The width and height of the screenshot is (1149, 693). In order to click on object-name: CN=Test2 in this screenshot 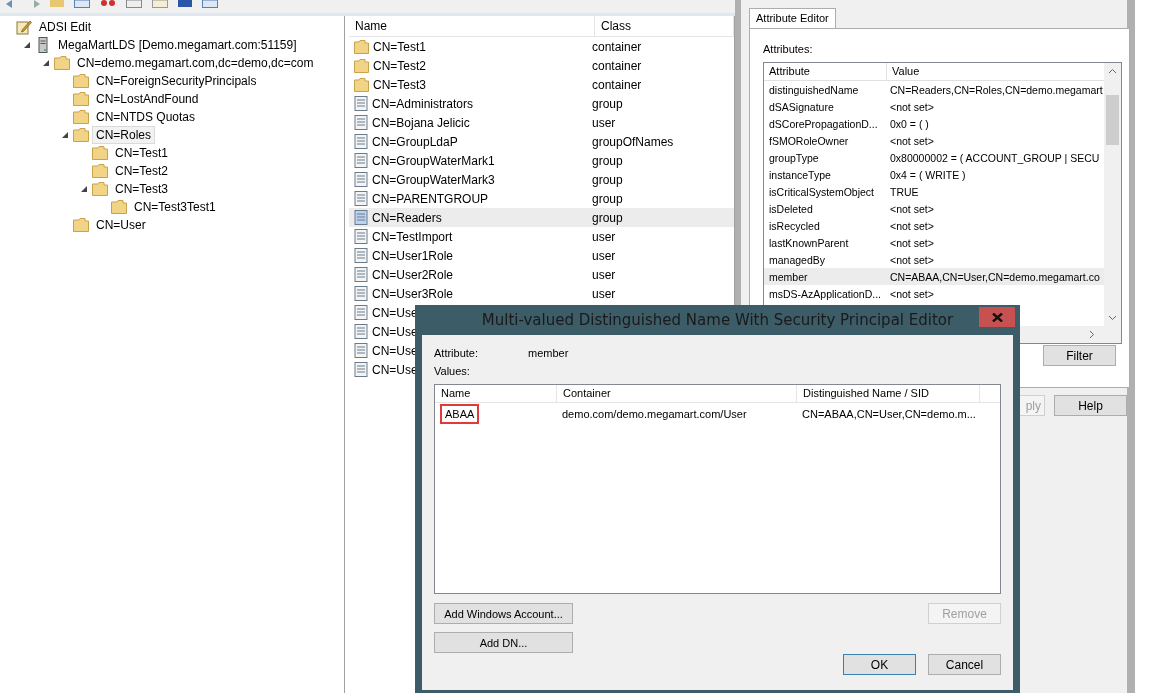, I will do `click(400, 65)`.